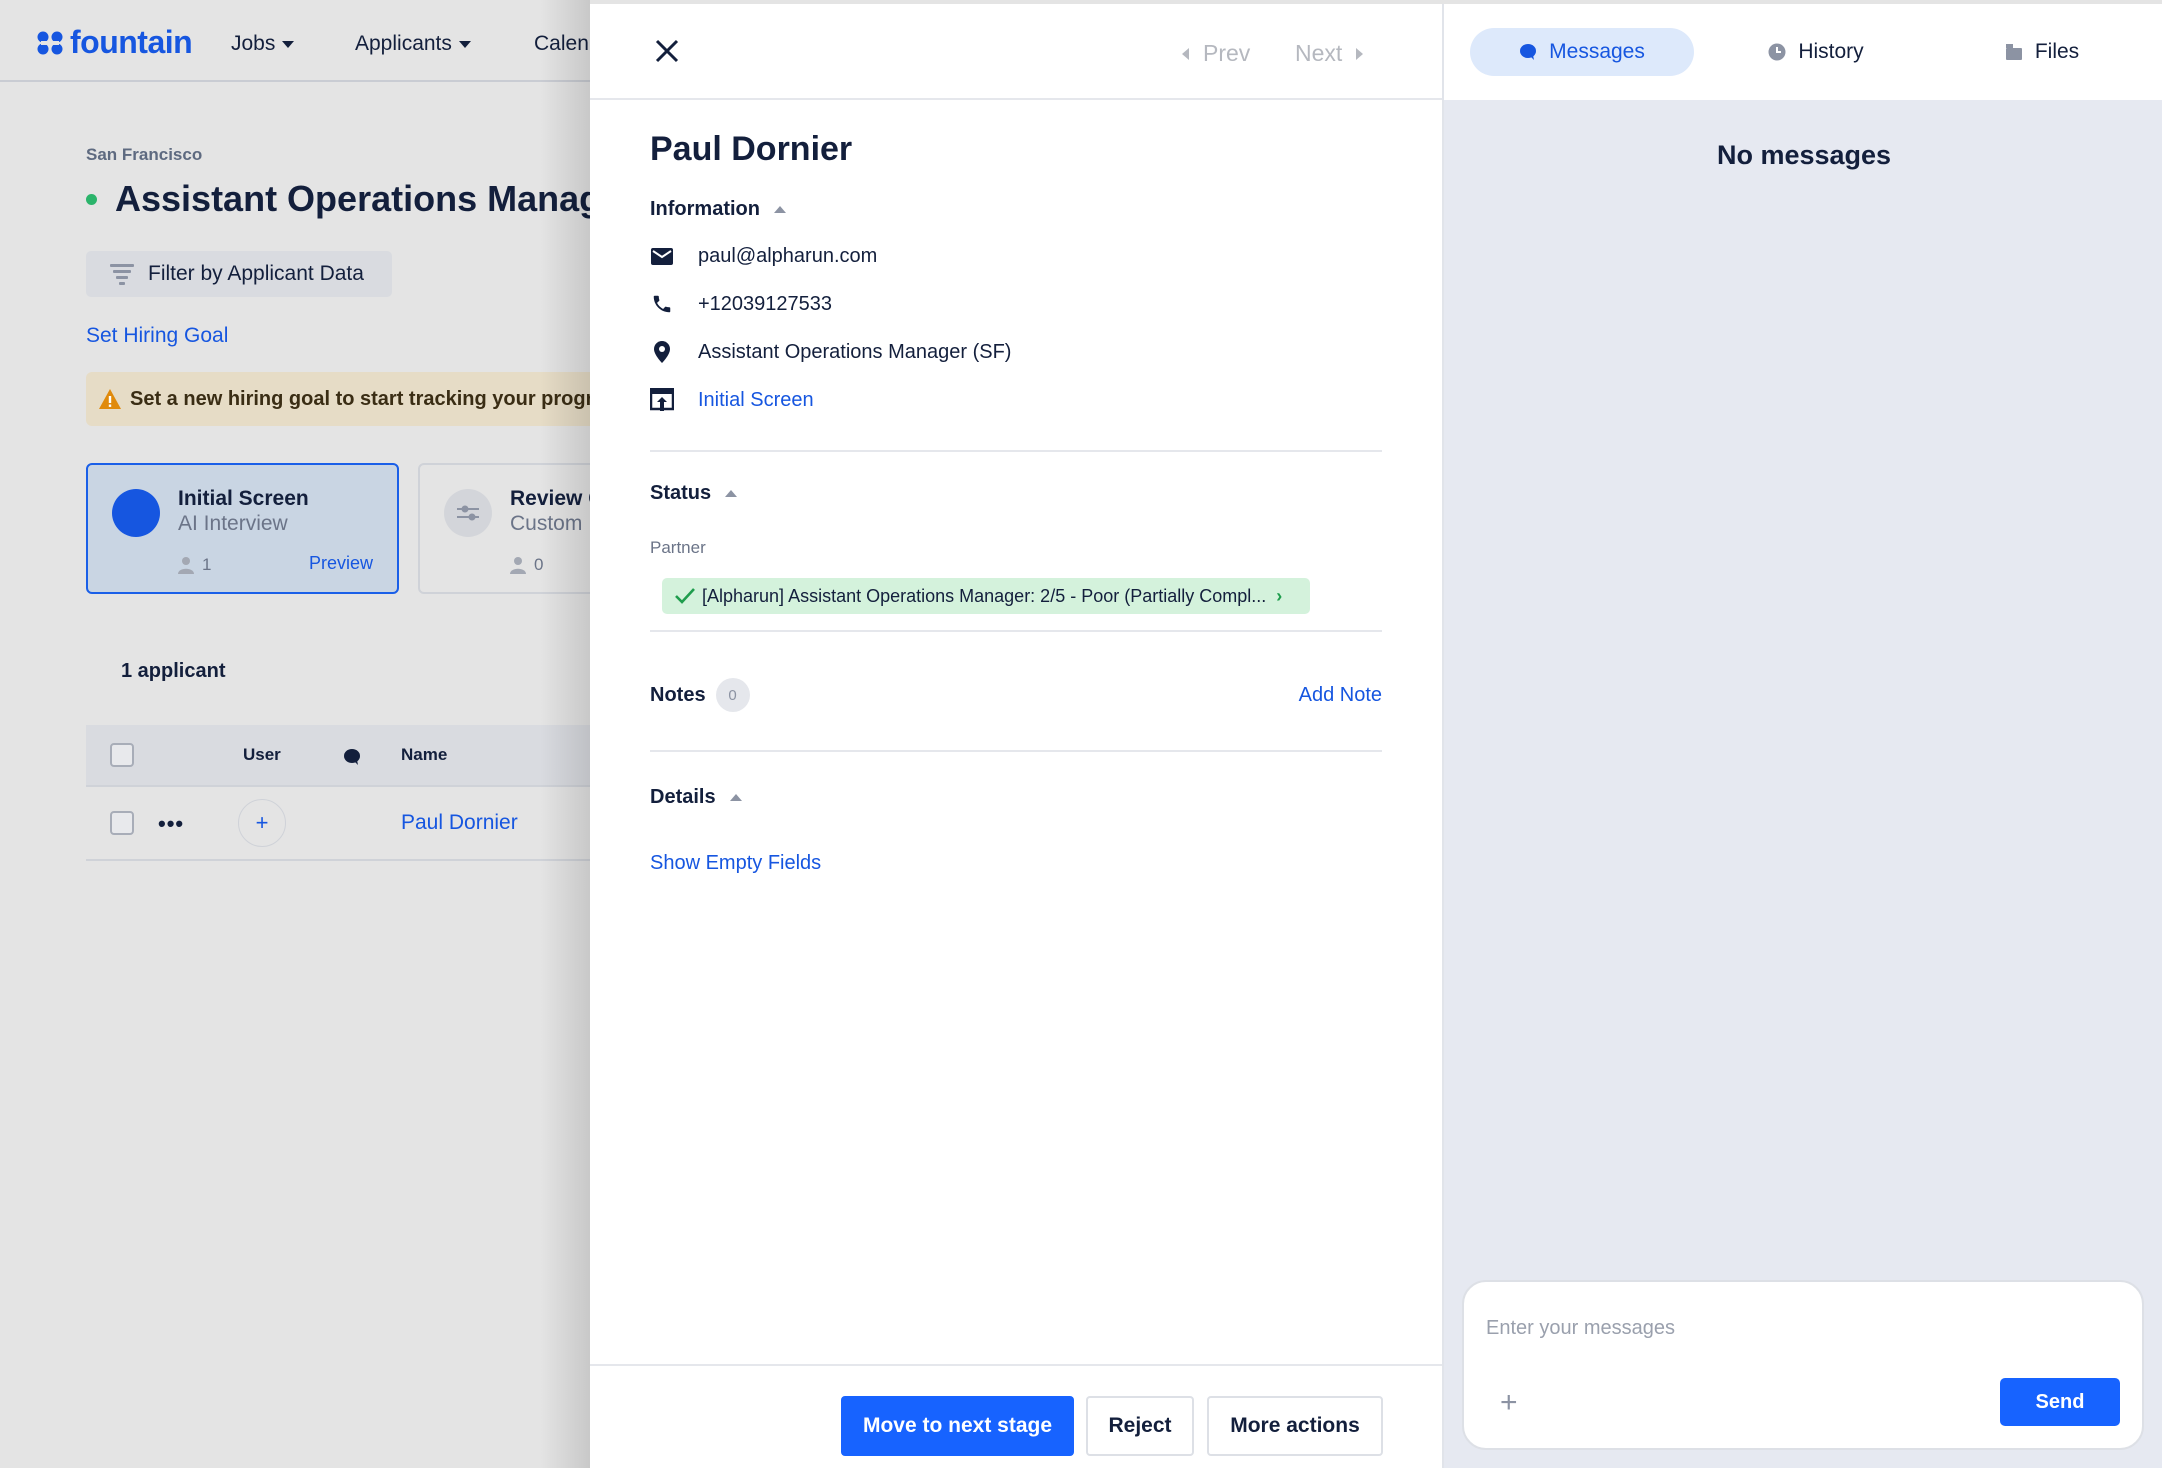 The height and width of the screenshot is (1468, 2162). I want to click on applicant-count: 1 applicant, so click(173, 671).